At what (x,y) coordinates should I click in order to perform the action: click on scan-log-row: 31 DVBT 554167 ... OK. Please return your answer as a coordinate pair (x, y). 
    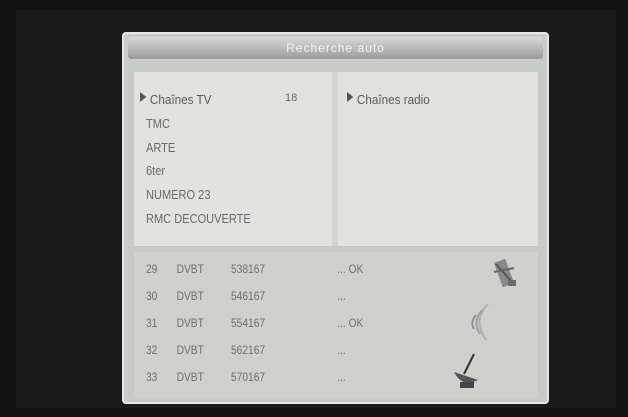
    Looking at the image, I should click on (265, 325).